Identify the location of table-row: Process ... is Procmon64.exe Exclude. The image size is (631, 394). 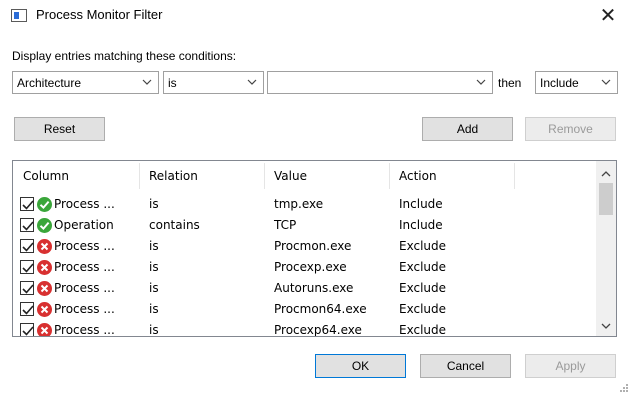
(304, 309).